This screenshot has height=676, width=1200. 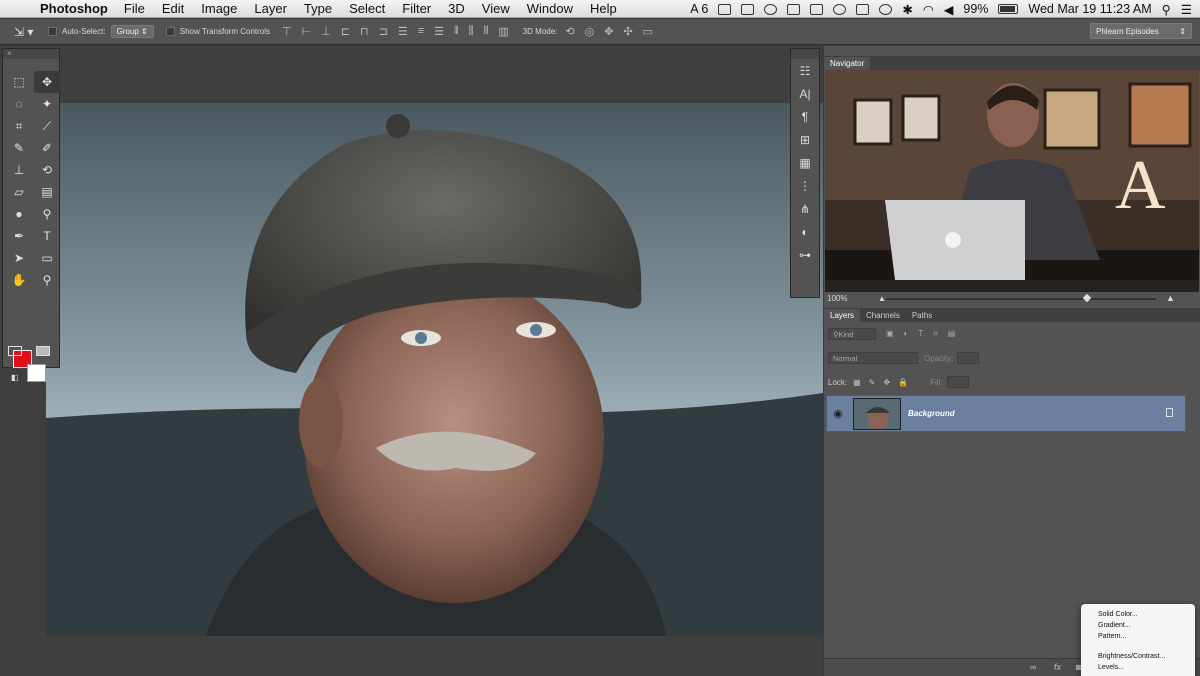 What do you see at coordinates (1012, 181) in the screenshot?
I see `navigator-thumbnail: A` at bounding box center [1012, 181].